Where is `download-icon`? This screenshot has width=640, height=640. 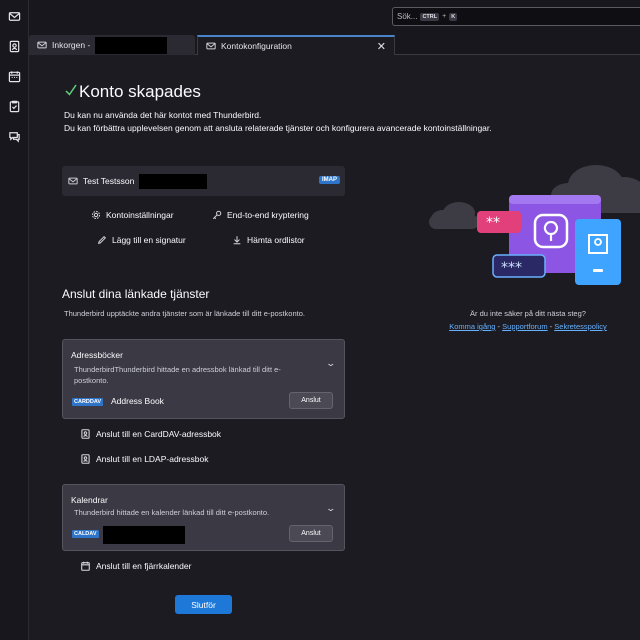 download-icon is located at coordinates (237, 240).